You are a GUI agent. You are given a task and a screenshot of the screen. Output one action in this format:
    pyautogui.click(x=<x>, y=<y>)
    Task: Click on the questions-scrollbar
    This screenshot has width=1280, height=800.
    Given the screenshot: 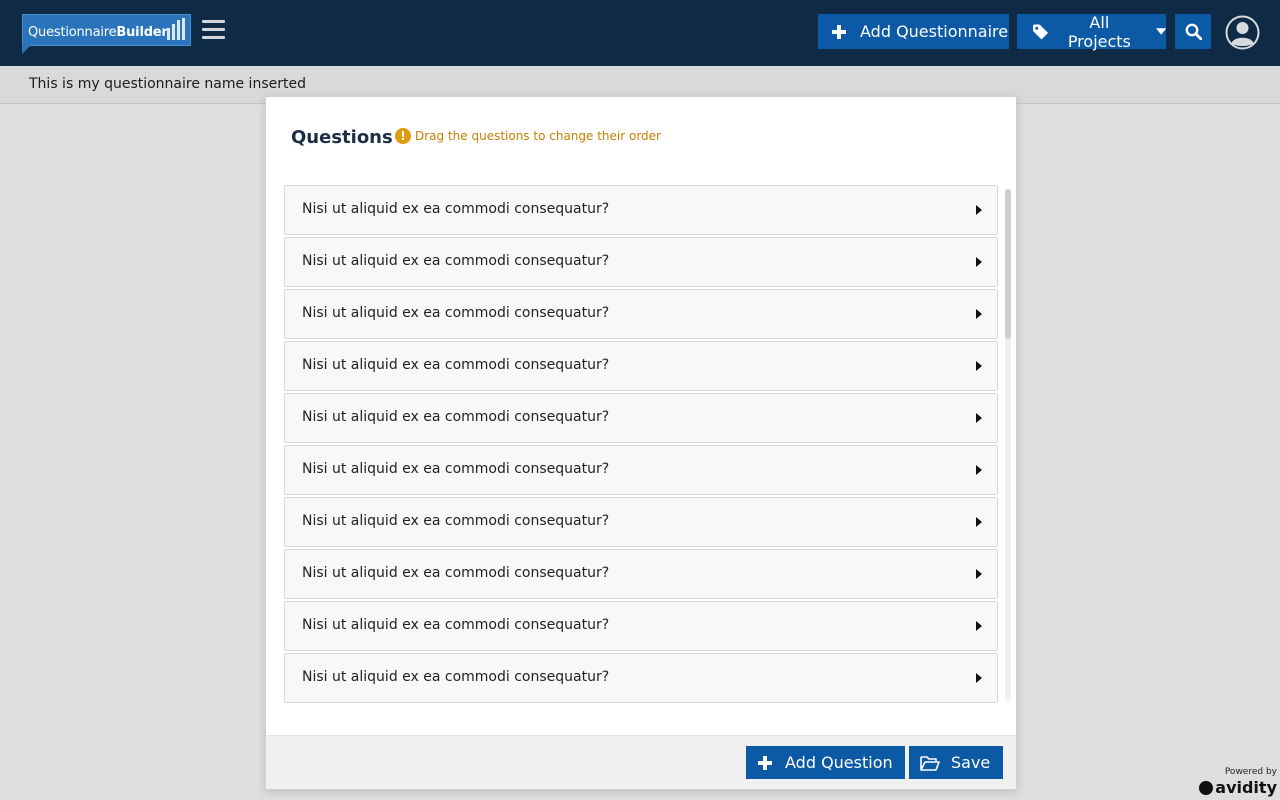 What is the action you would take?
    pyautogui.click(x=1008, y=445)
    